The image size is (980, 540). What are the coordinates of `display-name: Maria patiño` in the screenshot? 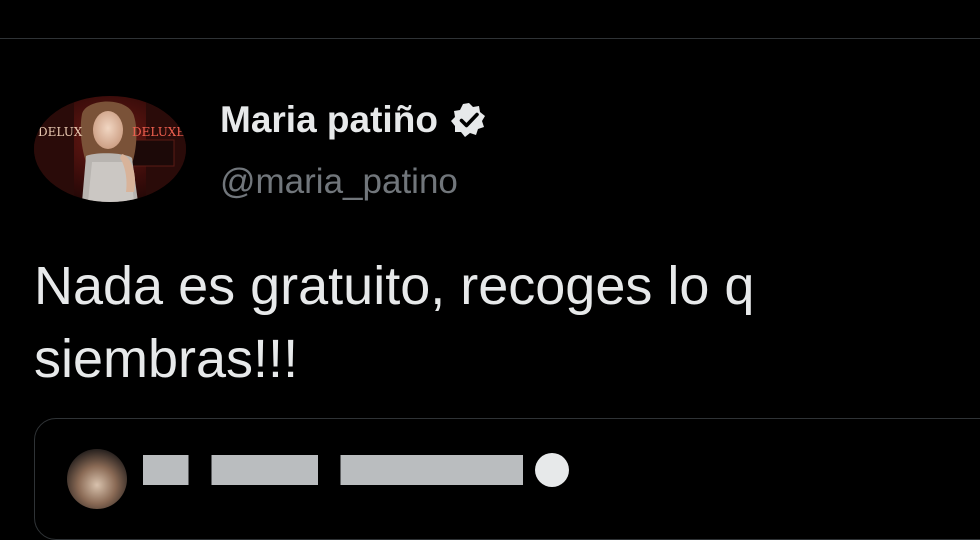 It's located at (329, 120).